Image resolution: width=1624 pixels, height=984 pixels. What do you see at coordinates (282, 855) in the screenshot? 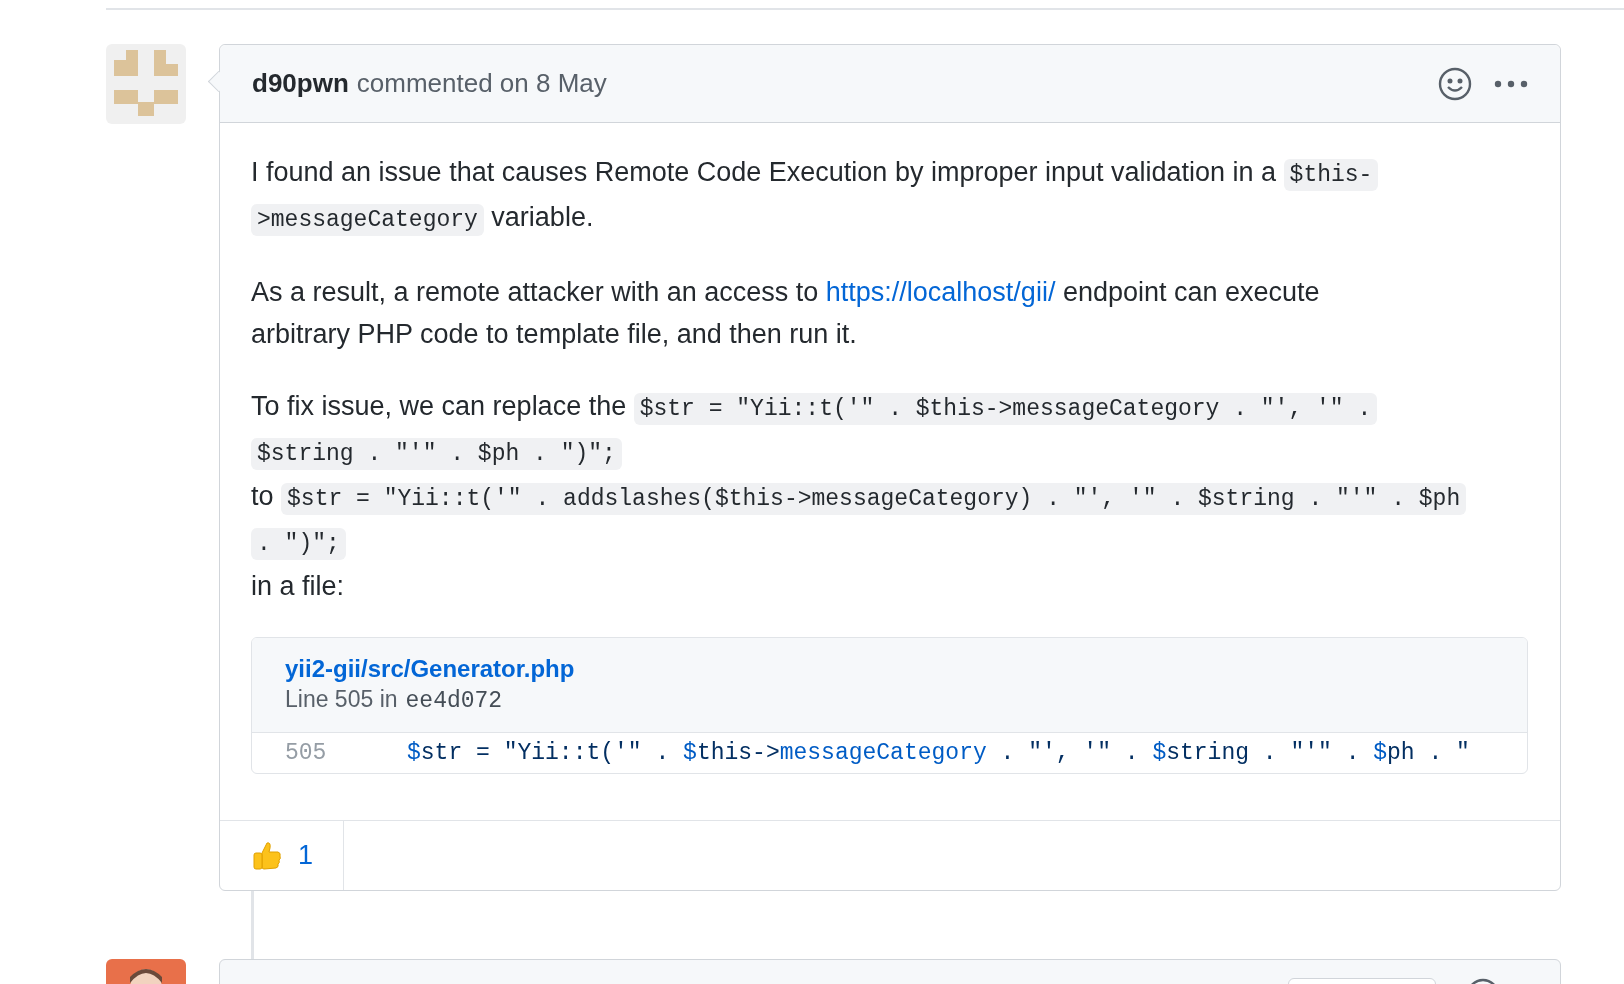
I see `reaction-button: 1` at bounding box center [282, 855].